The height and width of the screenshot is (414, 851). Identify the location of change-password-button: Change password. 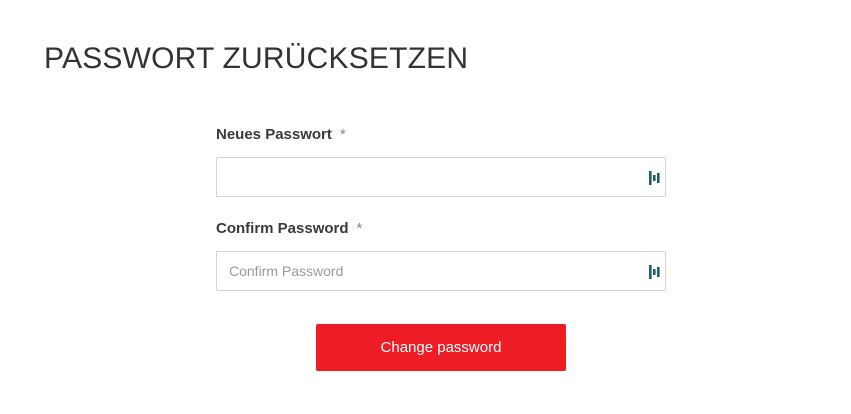
(441, 347).